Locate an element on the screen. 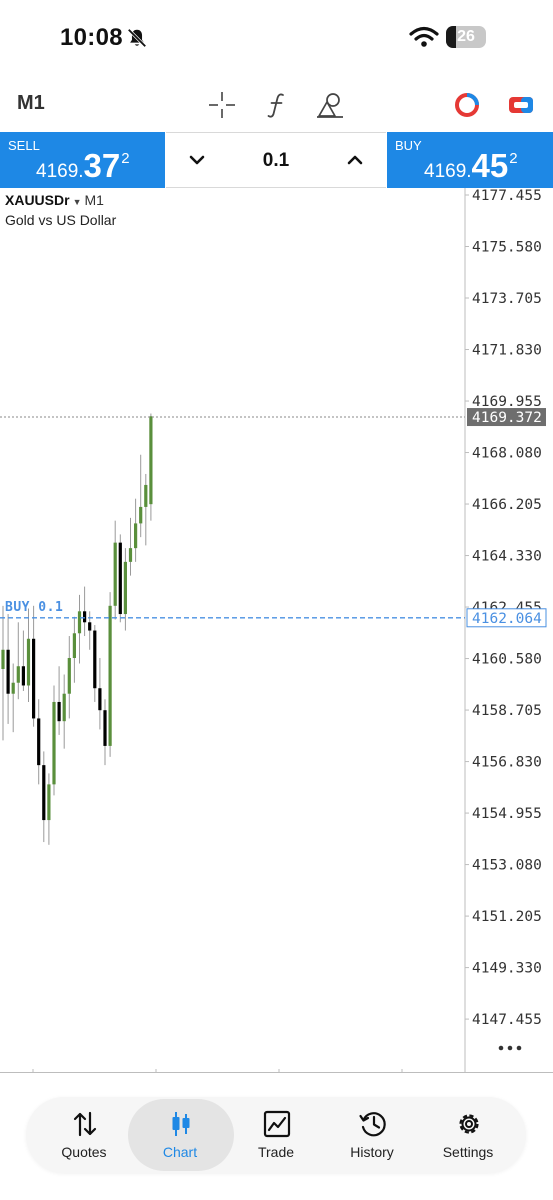 This screenshot has width=553, height=1200. bottom-navigation: Quotes Chart Trade History Settings is located at coordinates (276, 1135).